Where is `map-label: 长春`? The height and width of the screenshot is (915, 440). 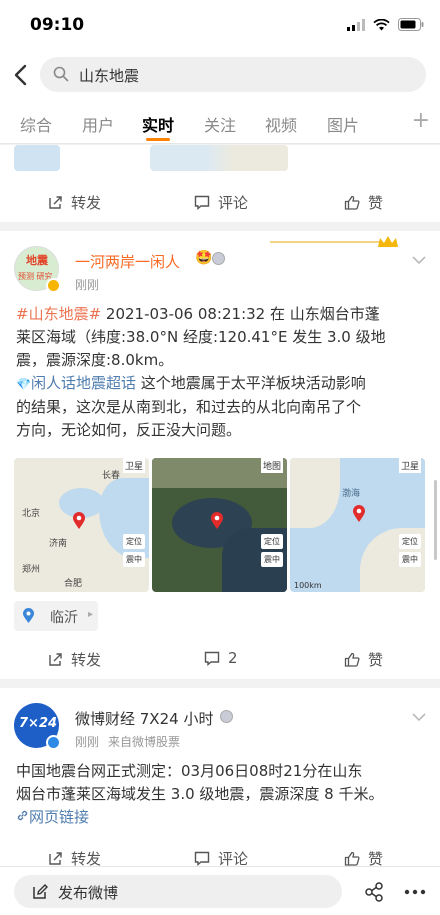
map-label: 长春 is located at coordinates (111, 476).